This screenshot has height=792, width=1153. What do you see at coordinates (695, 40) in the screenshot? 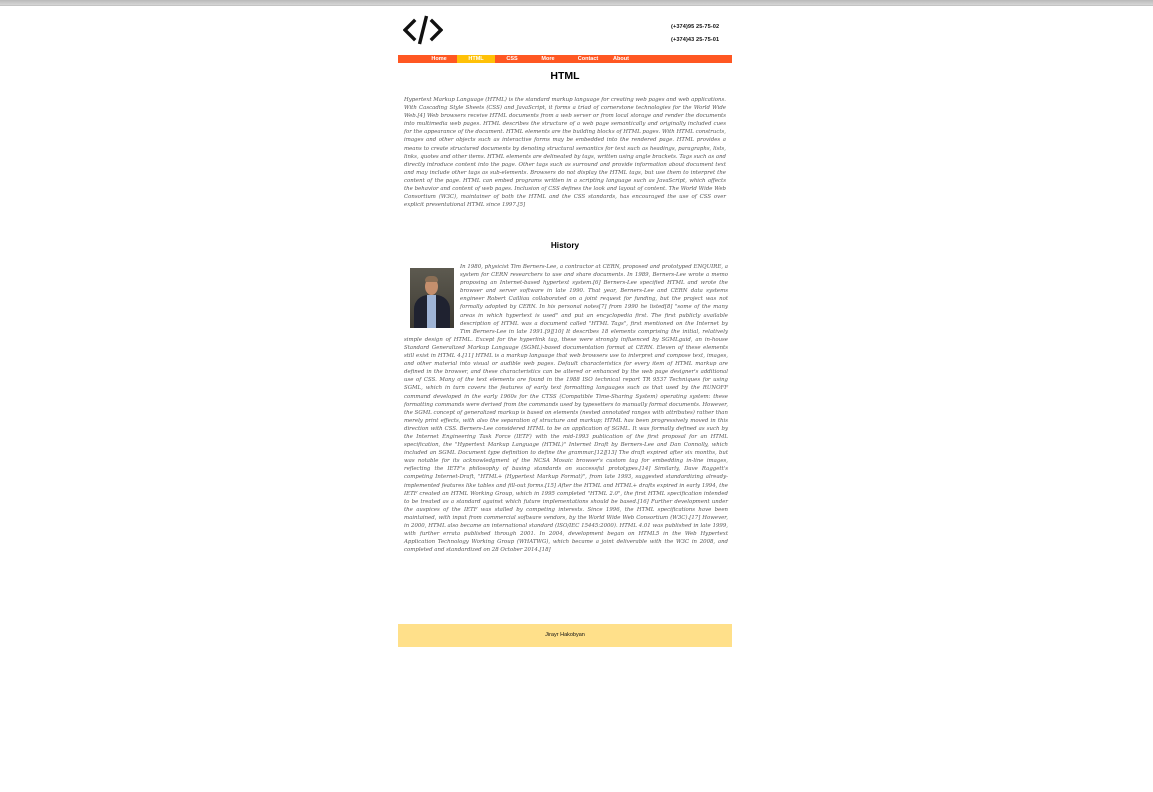
I see `phone-number: (+374)43 25-75-01` at bounding box center [695, 40].